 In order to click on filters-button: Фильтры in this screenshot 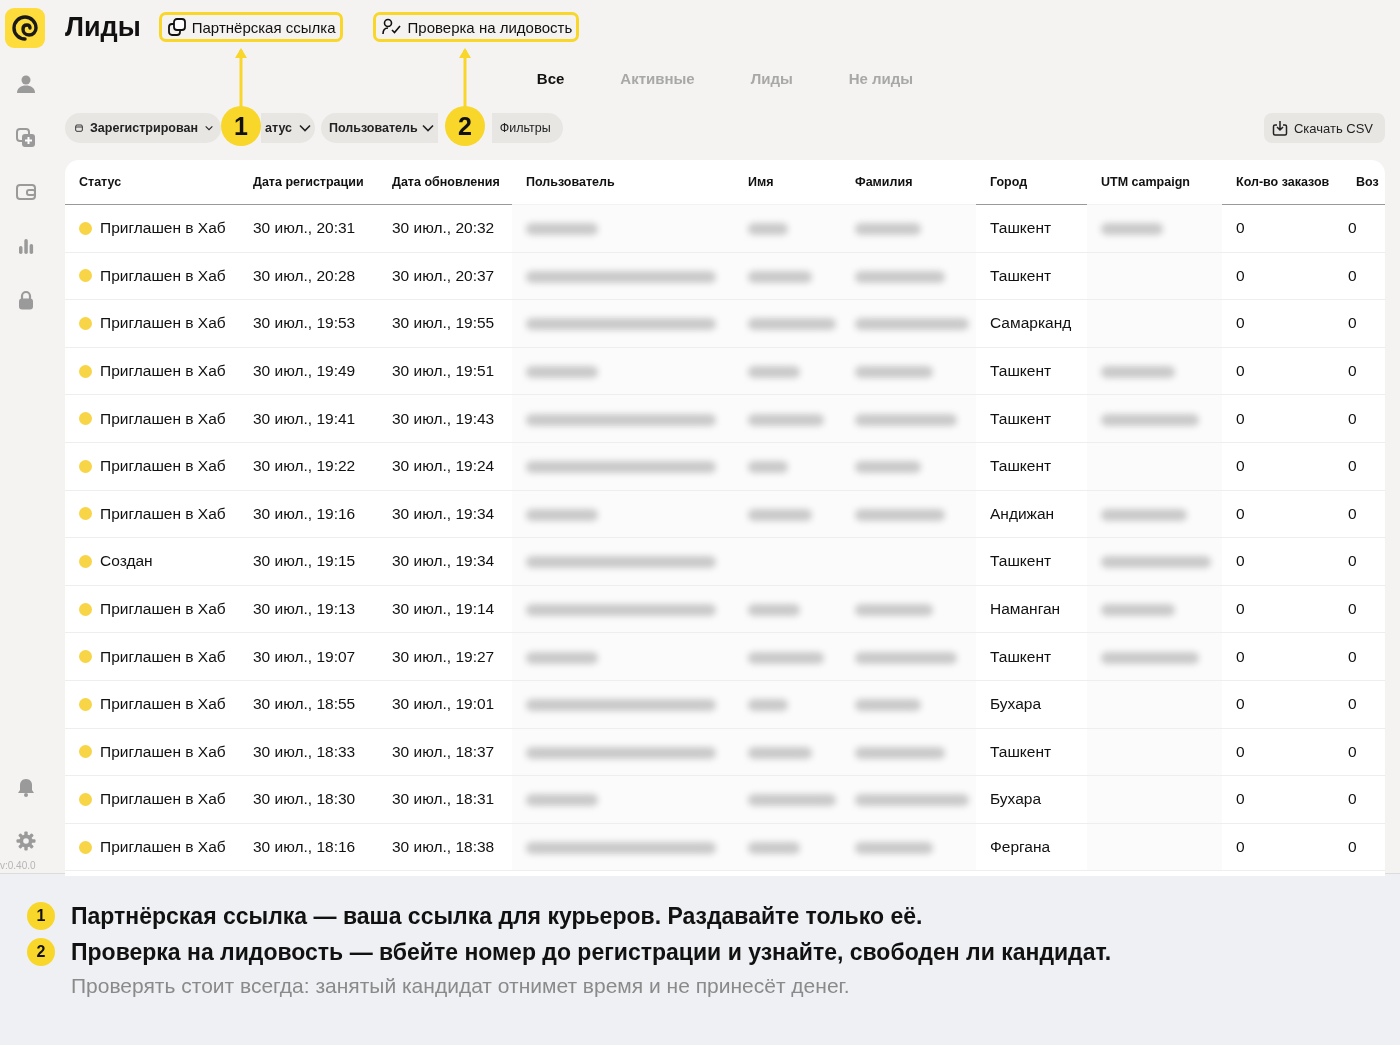, I will do `click(527, 128)`.